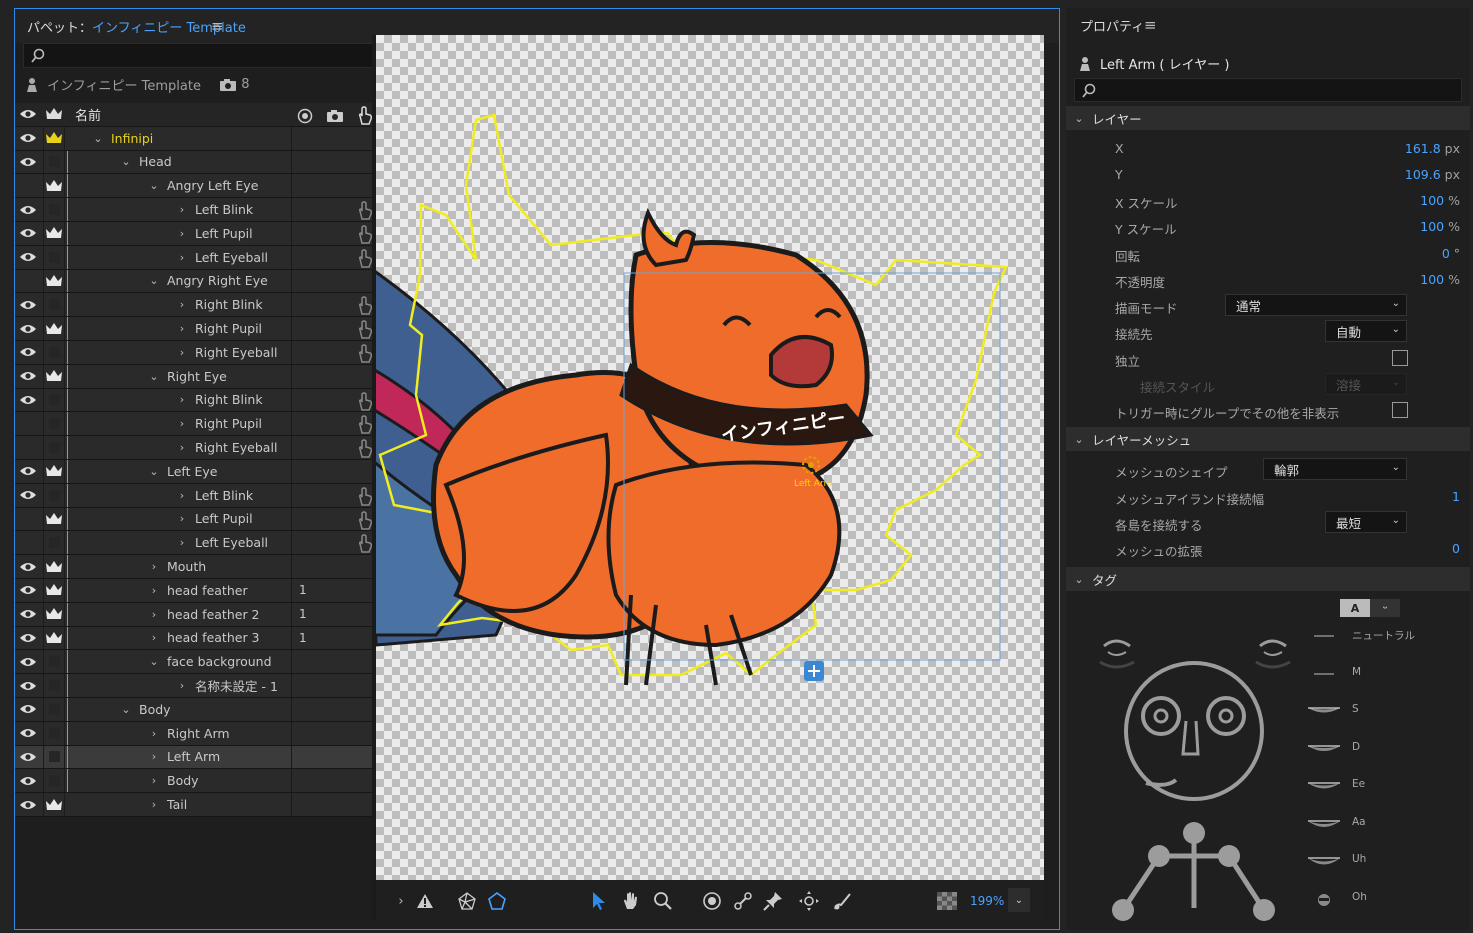 The height and width of the screenshot is (933, 1473). Describe the element at coordinates (1440, 279) in the screenshot. I see `opacity-value: 100 %` at that location.